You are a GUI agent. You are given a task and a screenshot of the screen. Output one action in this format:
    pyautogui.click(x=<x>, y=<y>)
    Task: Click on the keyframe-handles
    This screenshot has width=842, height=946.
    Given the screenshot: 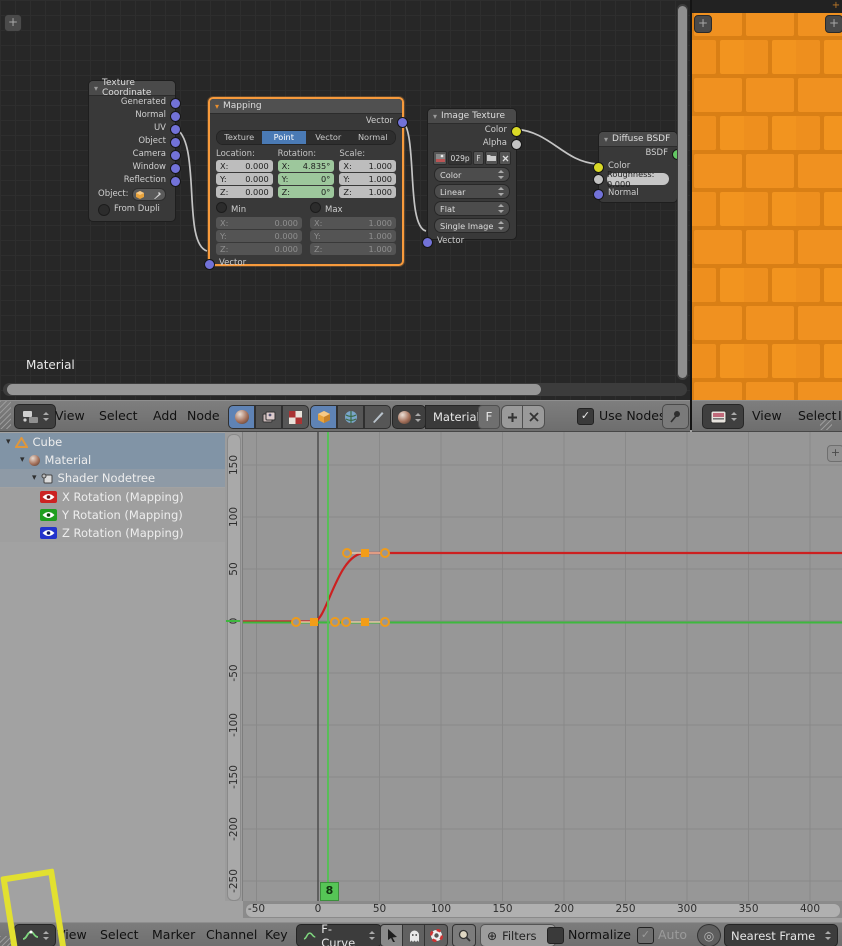 What is the action you would take?
    pyautogui.click(x=340, y=587)
    